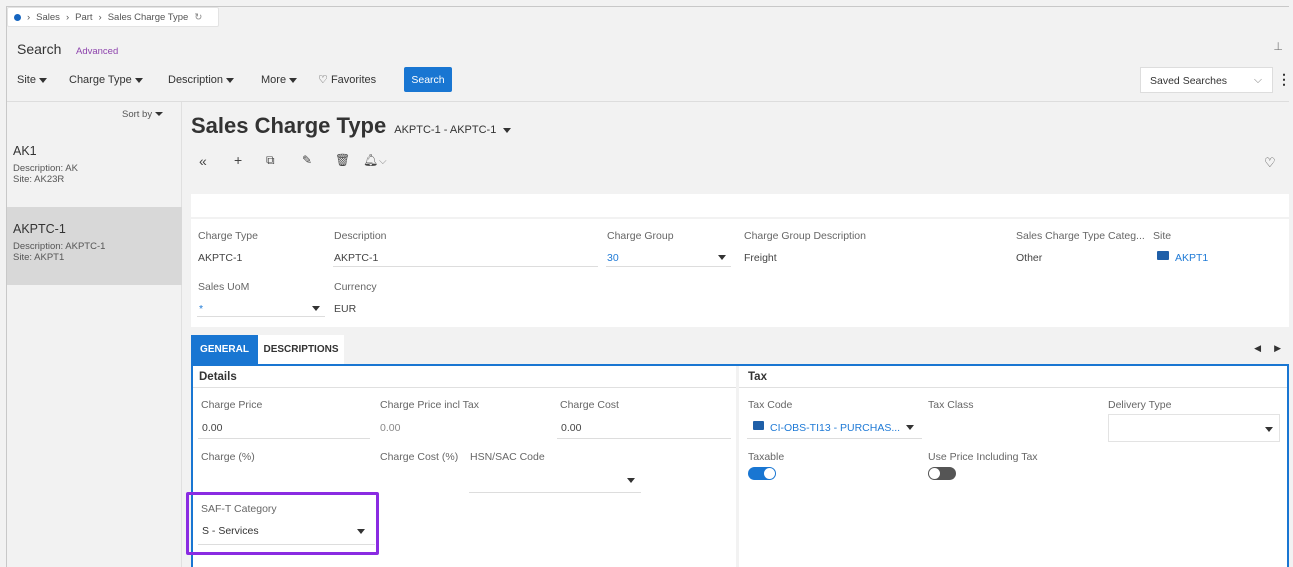 This screenshot has height=567, width=1293. What do you see at coordinates (644, 426) in the screenshot?
I see `charge-cost-field` at bounding box center [644, 426].